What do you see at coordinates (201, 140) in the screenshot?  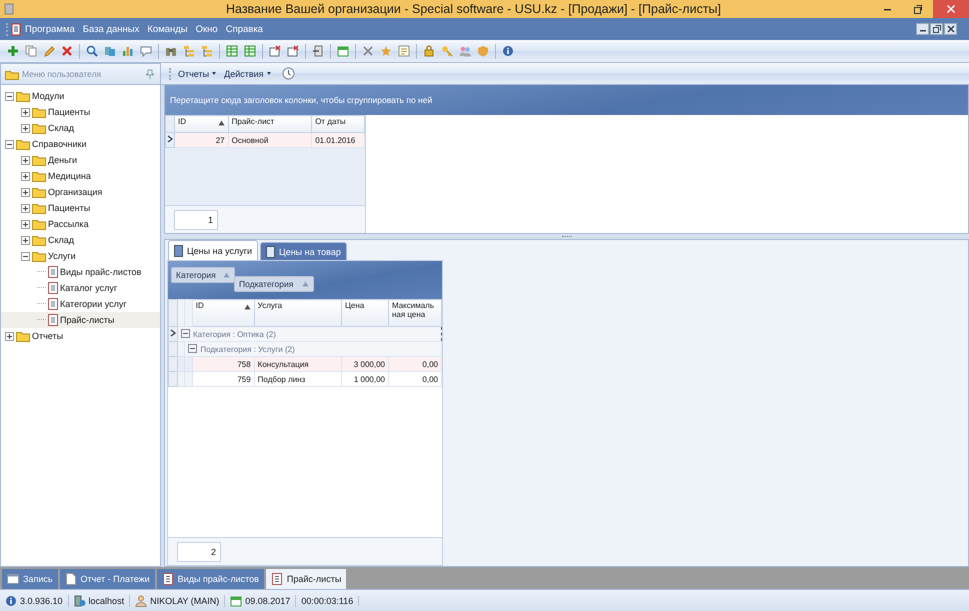 I see `table-cell: 27` at bounding box center [201, 140].